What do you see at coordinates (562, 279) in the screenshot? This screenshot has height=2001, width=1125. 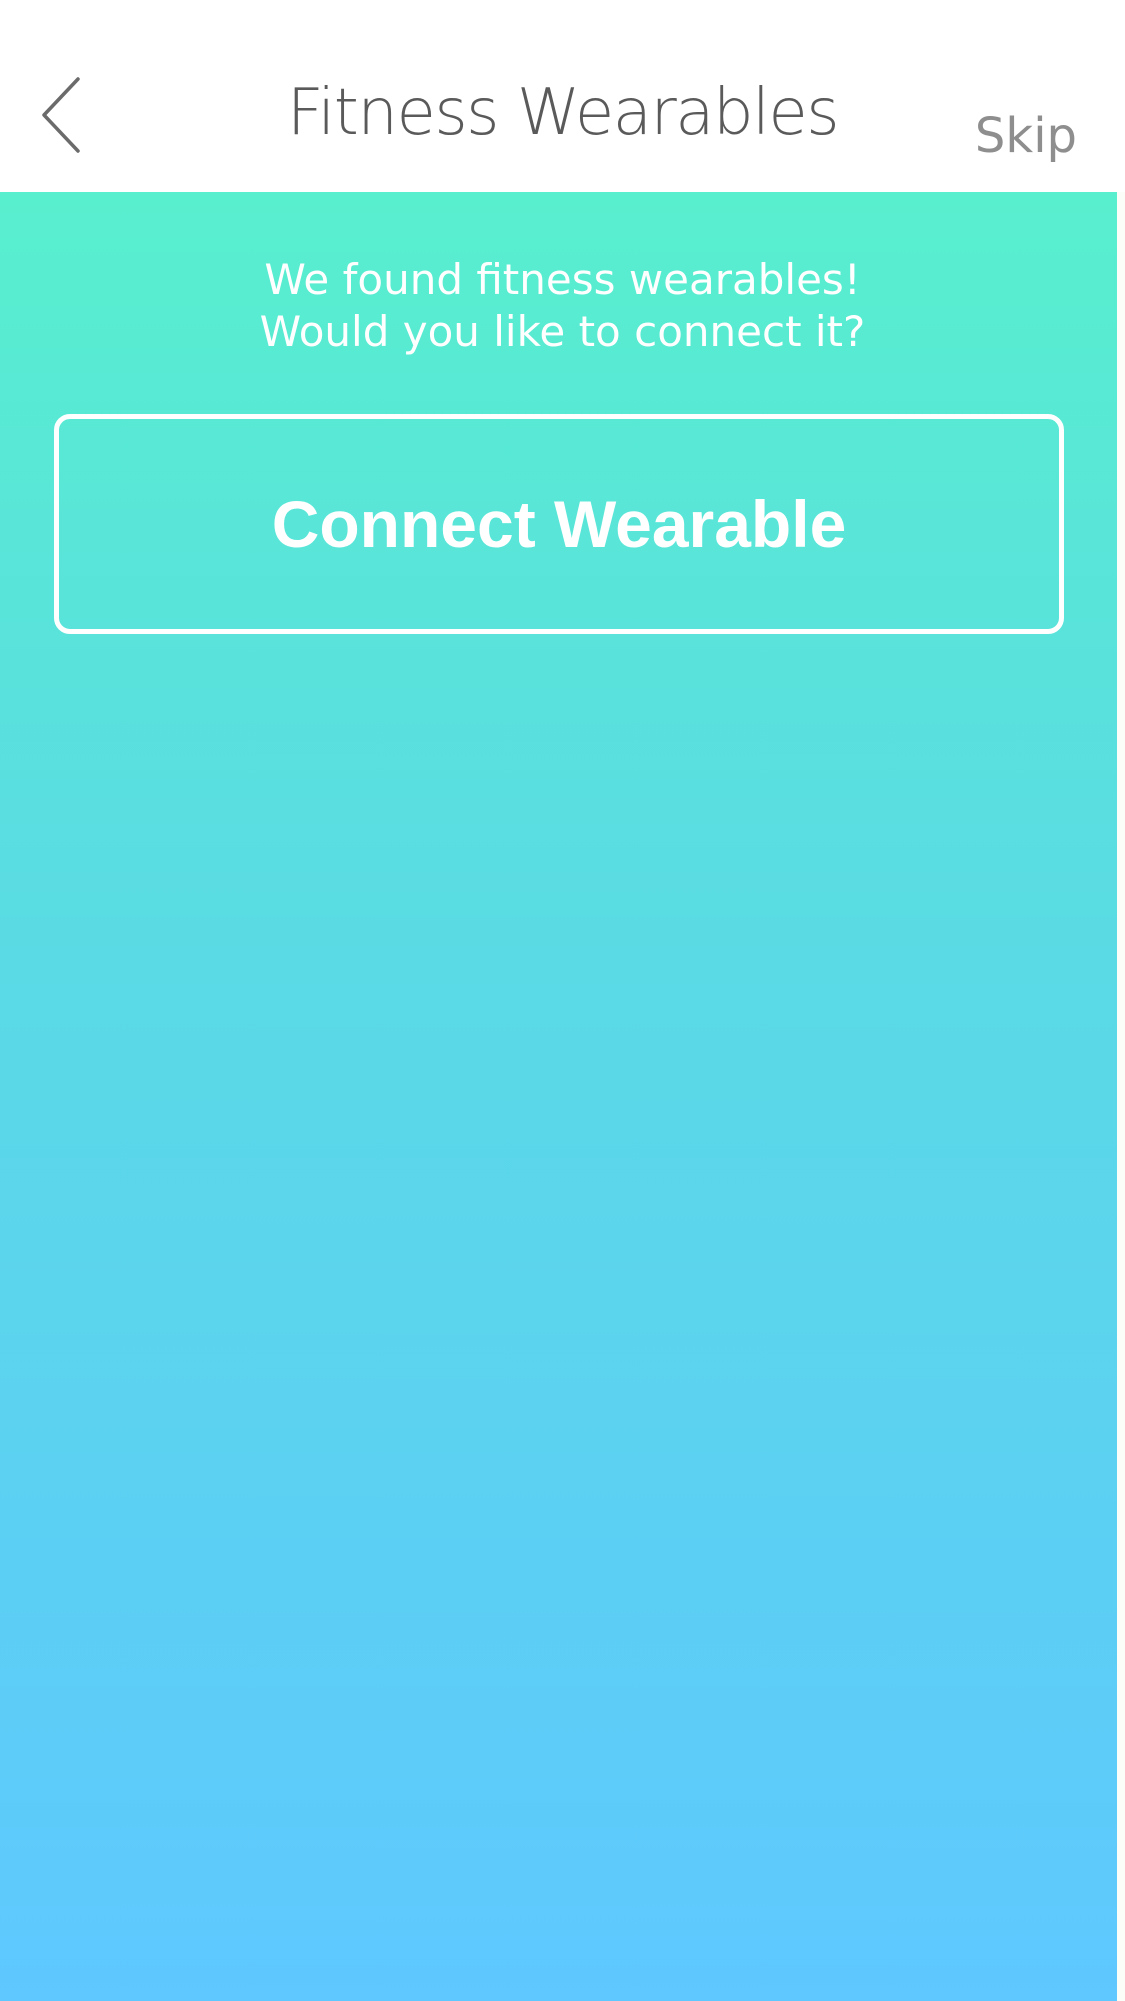 I see `message-line-1: We found fitness wearables!` at bounding box center [562, 279].